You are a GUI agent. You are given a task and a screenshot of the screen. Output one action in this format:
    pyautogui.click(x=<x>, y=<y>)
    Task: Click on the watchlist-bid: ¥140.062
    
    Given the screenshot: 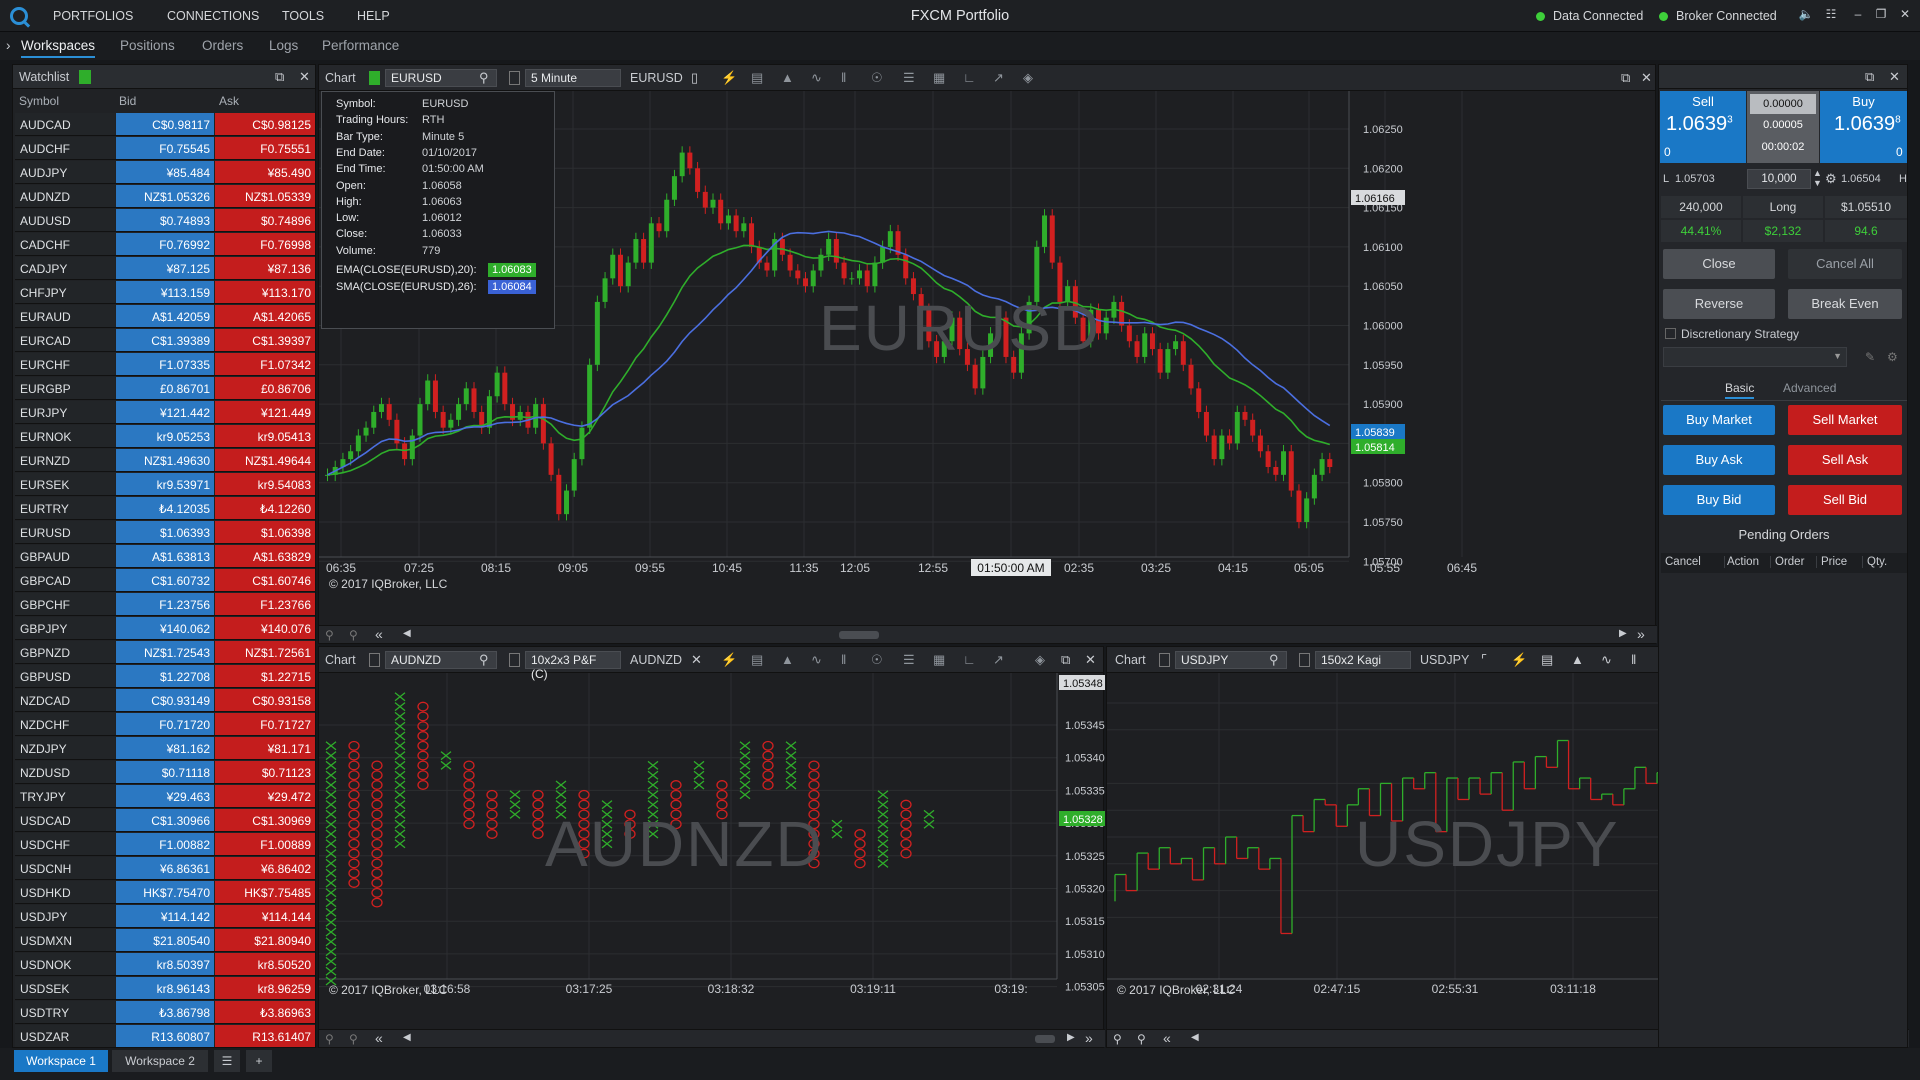 What is the action you would take?
    pyautogui.click(x=165, y=628)
    